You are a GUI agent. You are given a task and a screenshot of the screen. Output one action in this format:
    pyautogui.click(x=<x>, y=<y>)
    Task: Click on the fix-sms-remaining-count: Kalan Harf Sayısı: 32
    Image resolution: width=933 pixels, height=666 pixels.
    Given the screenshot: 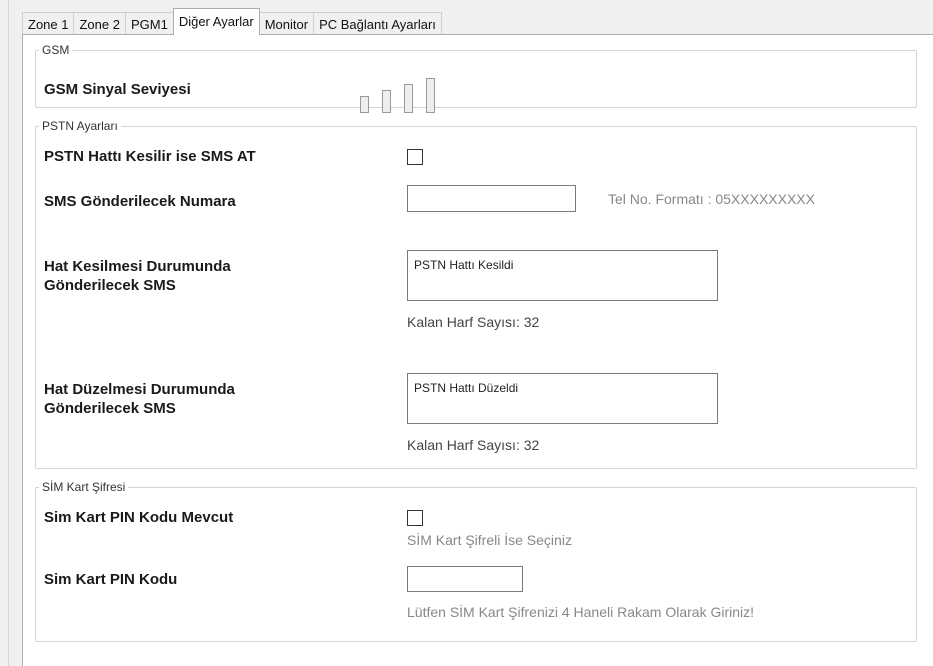 What is the action you would take?
    pyautogui.click(x=473, y=445)
    